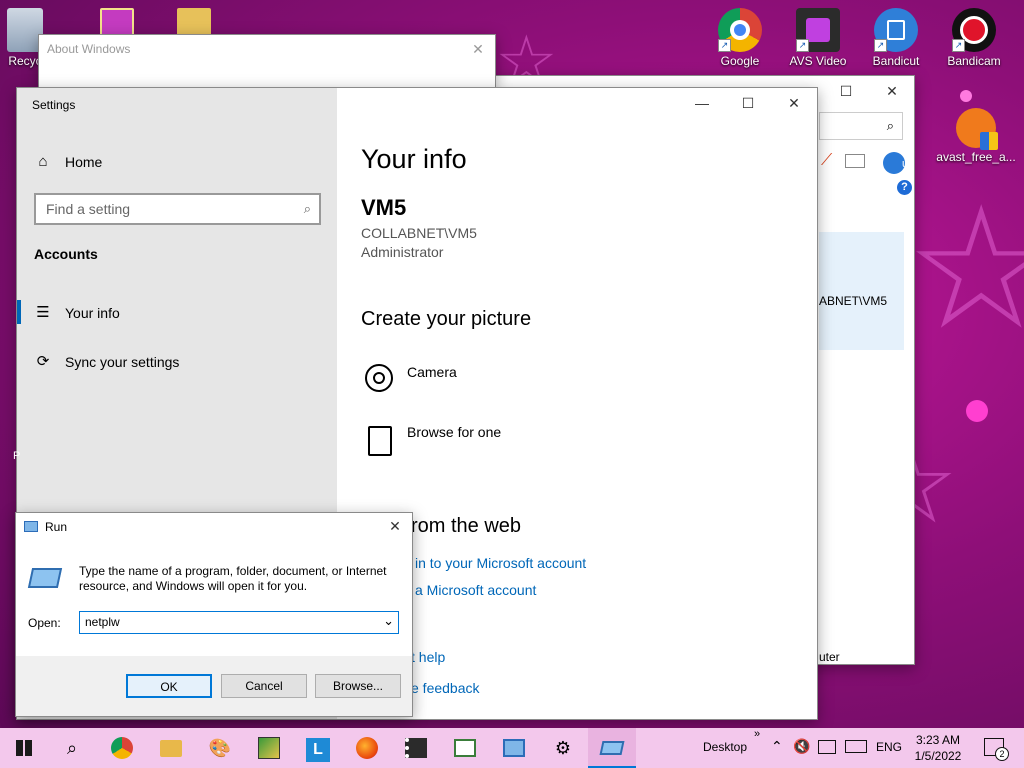 This screenshot has width=1024, height=768. What do you see at coordinates (264, 686) in the screenshot?
I see `cancel-button: Cancel` at bounding box center [264, 686].